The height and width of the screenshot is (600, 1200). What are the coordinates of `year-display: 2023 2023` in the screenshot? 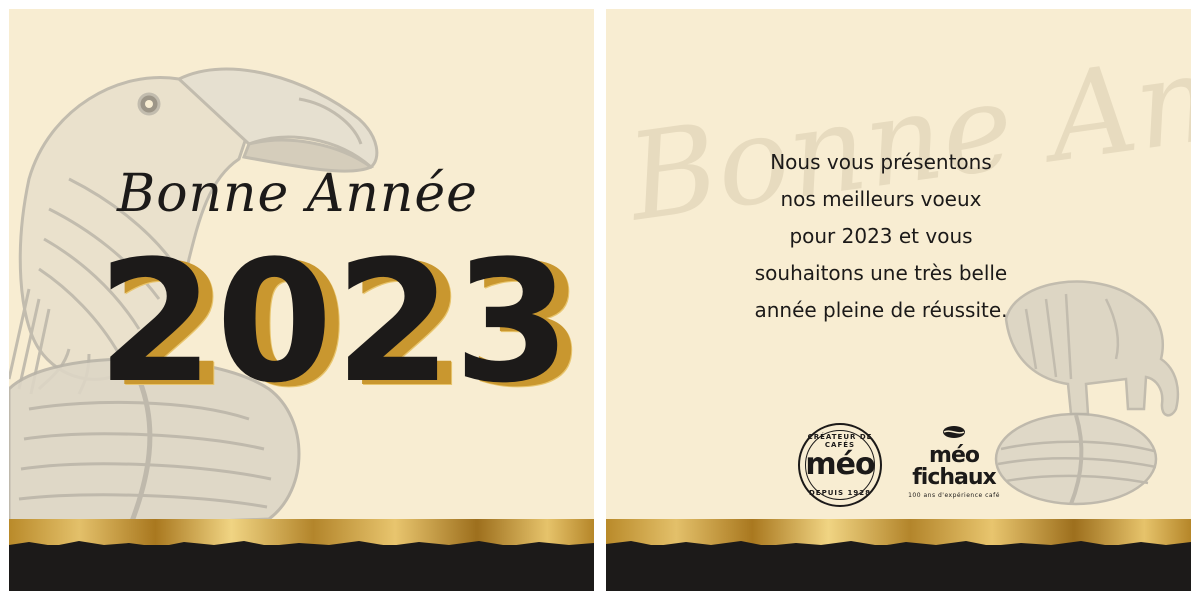 It's located at (341, 324).